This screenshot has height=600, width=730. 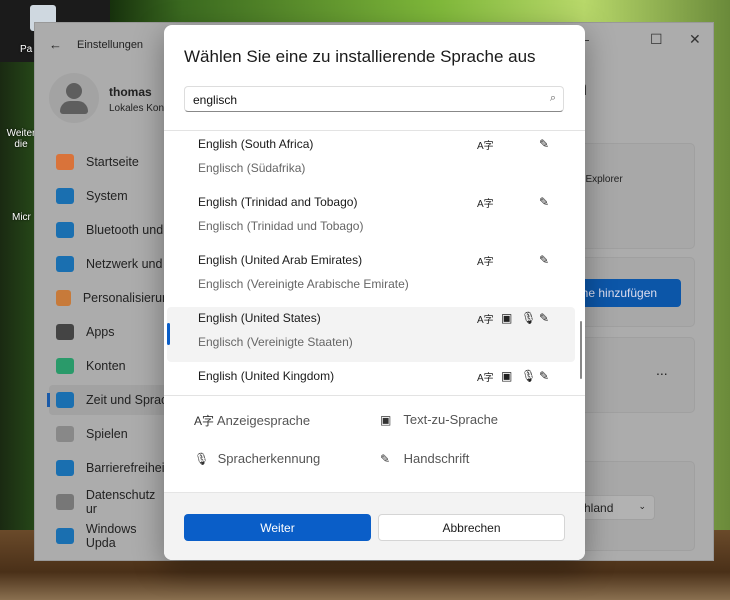 I want to click on sidebar-item: Windows Upda, so click(x=109, y=536).